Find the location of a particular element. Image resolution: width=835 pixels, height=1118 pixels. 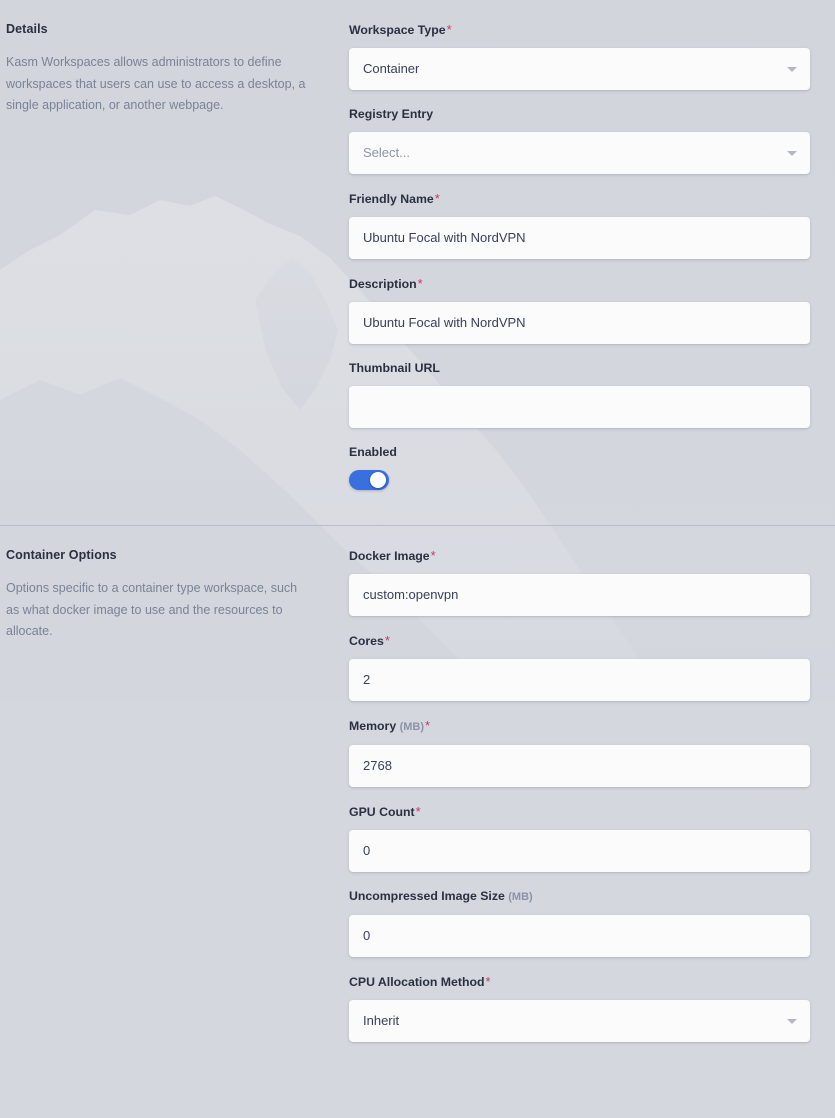

field-thumbnail-url-label: Thumbnail URL is located at coordinates (580, 368).